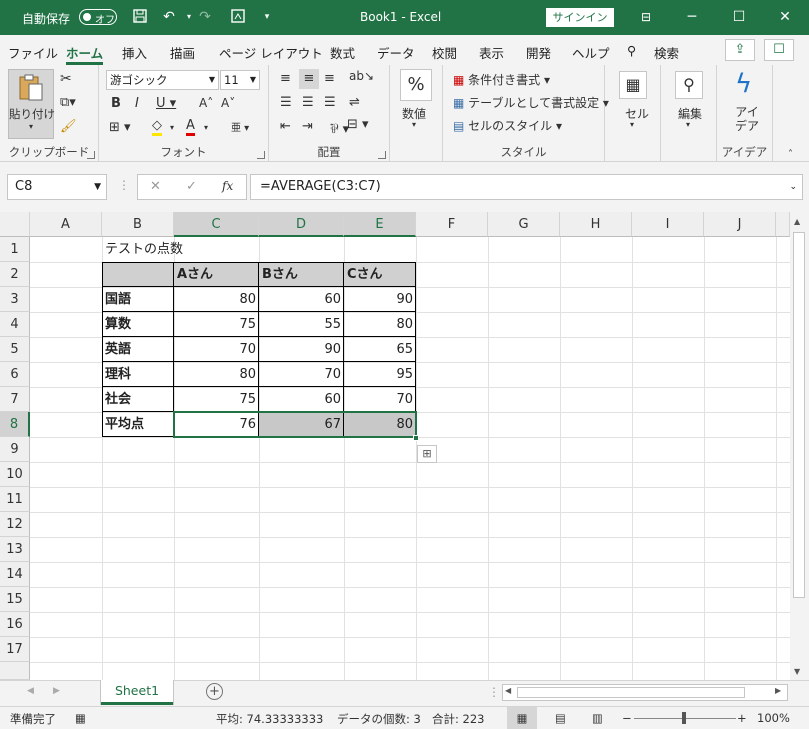 The image size is (809, 729). What do you see at coordinates (379, 719) in the screenshot?
I see `status-count: データの個数: 3` at bounding box center [379, 719].